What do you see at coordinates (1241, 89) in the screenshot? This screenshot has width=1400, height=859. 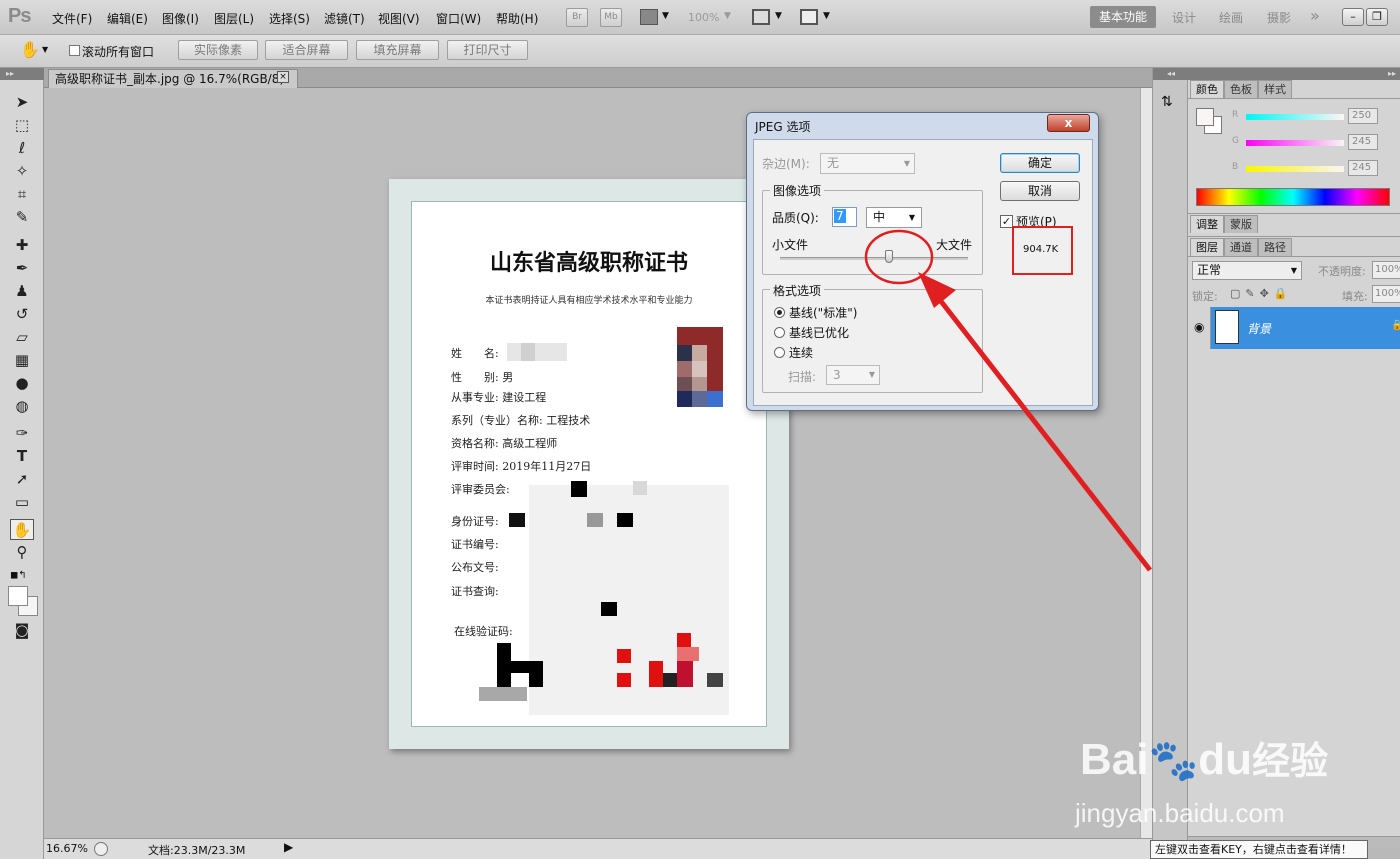 I see `tab-swatches: 色板` at bounding box center [1241, 89].